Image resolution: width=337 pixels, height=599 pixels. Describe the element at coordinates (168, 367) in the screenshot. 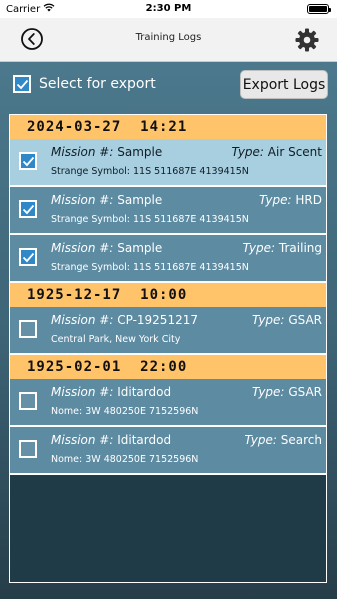

I see `section-header-date: 1925-02-01 22:00` at that location.